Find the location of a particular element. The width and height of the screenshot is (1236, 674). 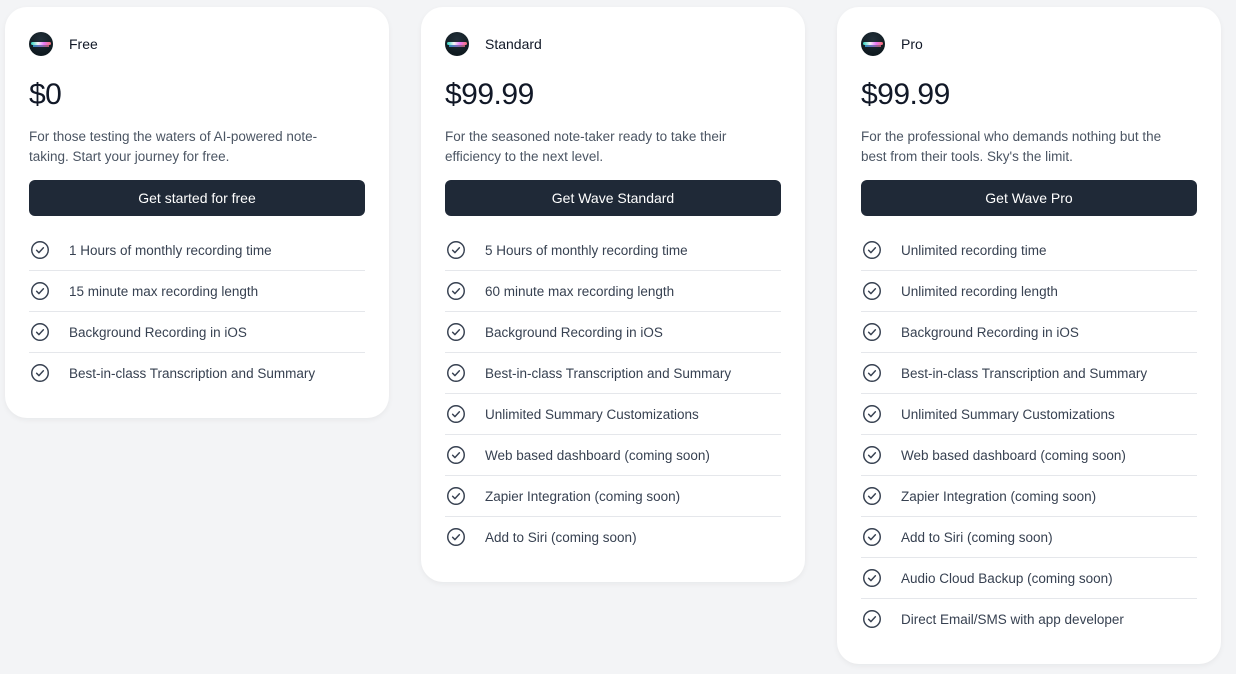

feature-item: Unlimited recording length is located at coordinates (1029, 291).